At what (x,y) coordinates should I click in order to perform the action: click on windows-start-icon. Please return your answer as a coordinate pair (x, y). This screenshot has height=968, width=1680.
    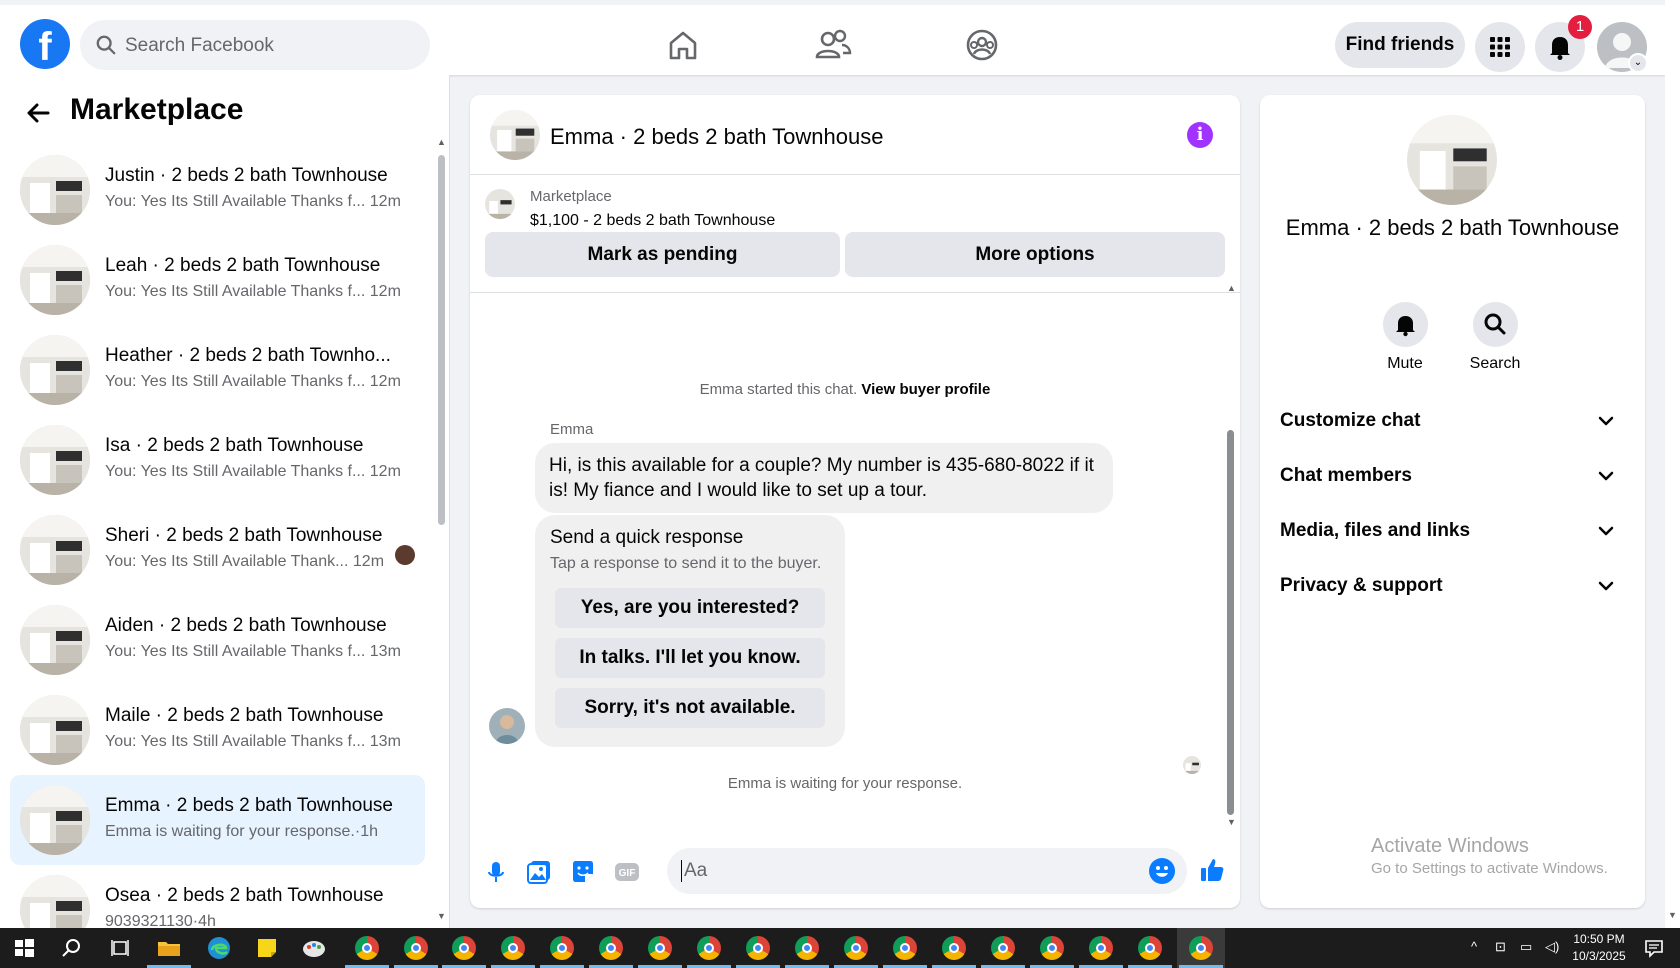
    Looking at the image, I should click on (24, 948).